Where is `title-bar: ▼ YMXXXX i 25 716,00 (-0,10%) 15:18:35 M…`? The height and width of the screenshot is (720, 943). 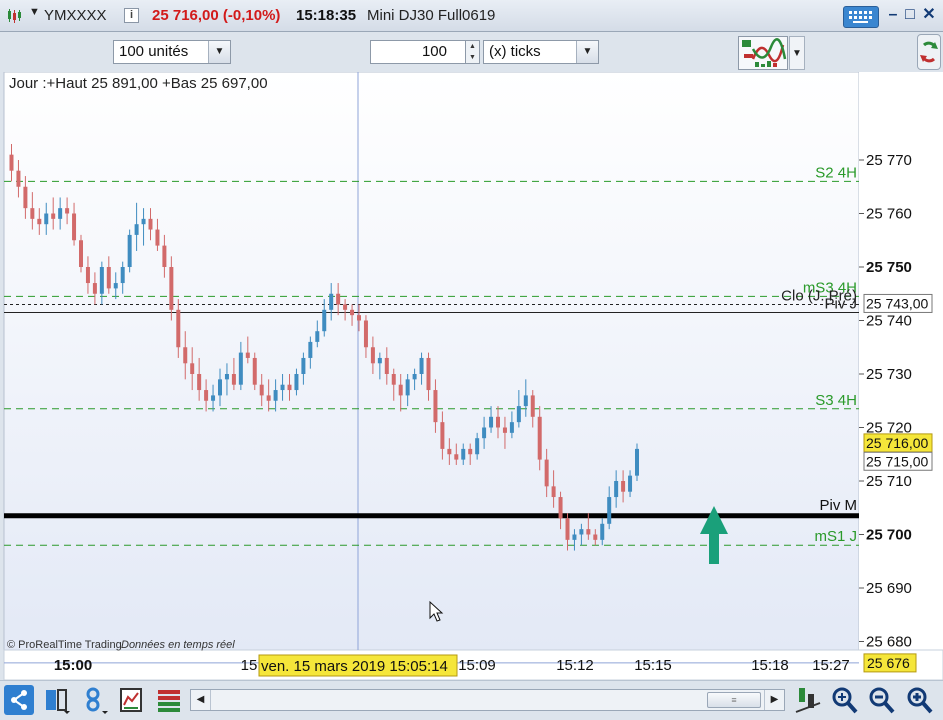 title-bar: ▼ YMXXXX i 25 716,00 (-0,10%) 15:18:35 M… is located at coordinates (471, 16).